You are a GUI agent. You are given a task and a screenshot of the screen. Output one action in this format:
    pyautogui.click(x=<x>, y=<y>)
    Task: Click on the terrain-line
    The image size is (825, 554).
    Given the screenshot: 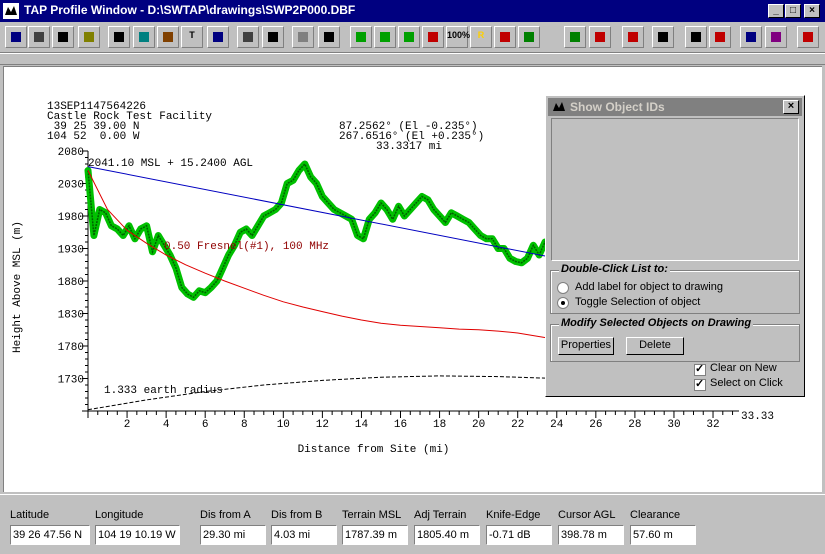 What is the action you would take?
    pyautogui.click(x=322, y=230)
    